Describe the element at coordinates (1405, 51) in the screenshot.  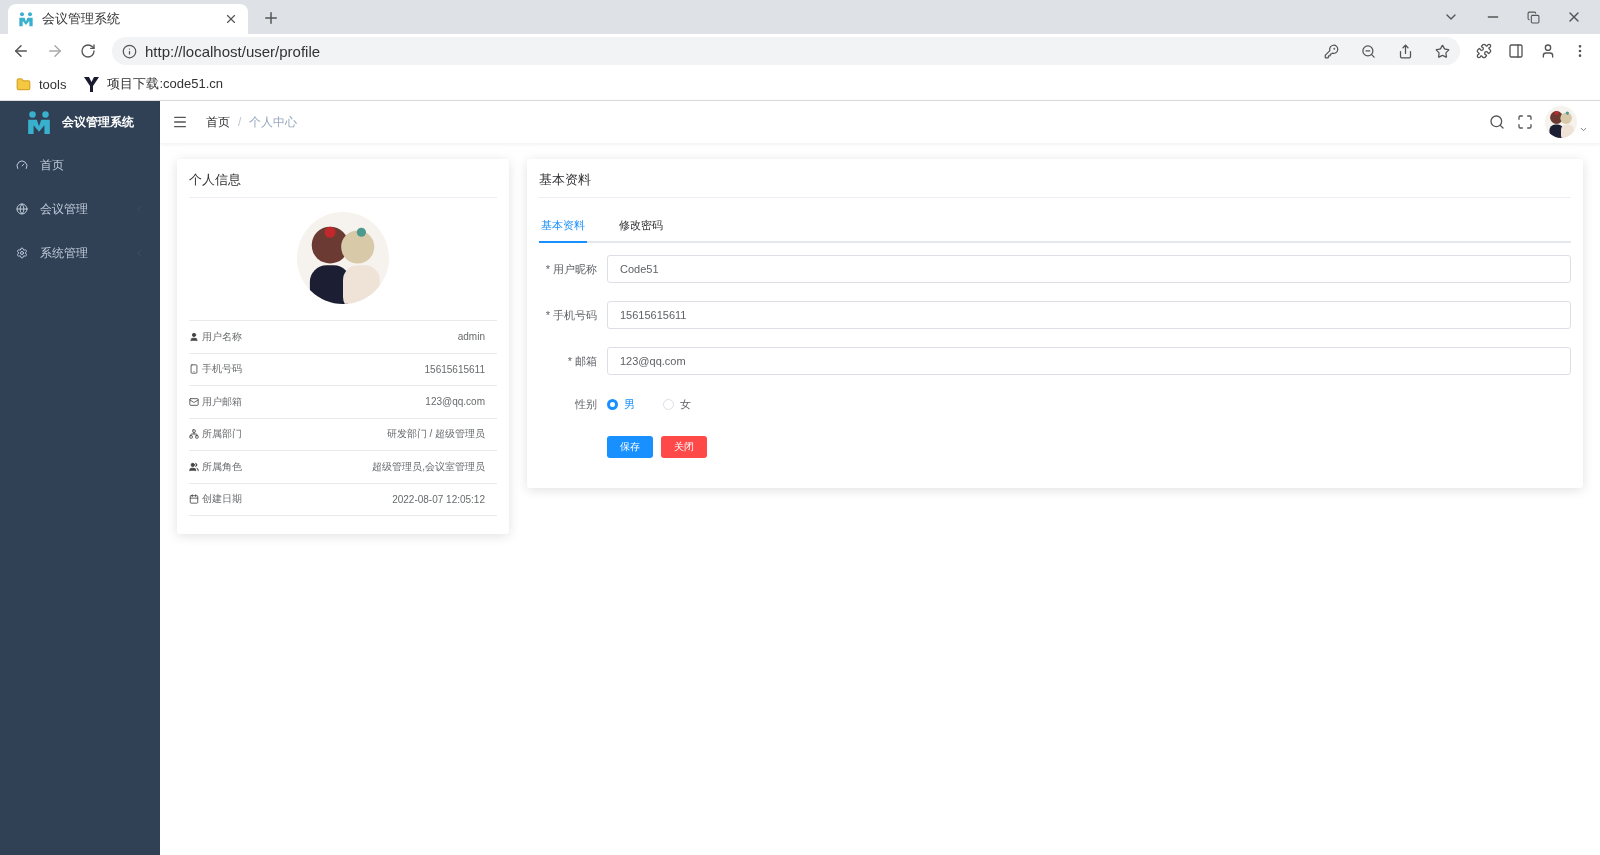
I see `share-icon` at that location.